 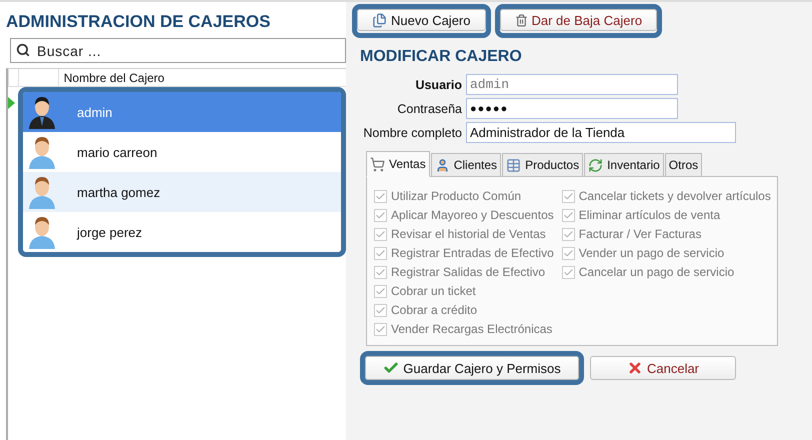 I want to click on input-field: Administrador de la Tienda, so click(x=601, y=132).